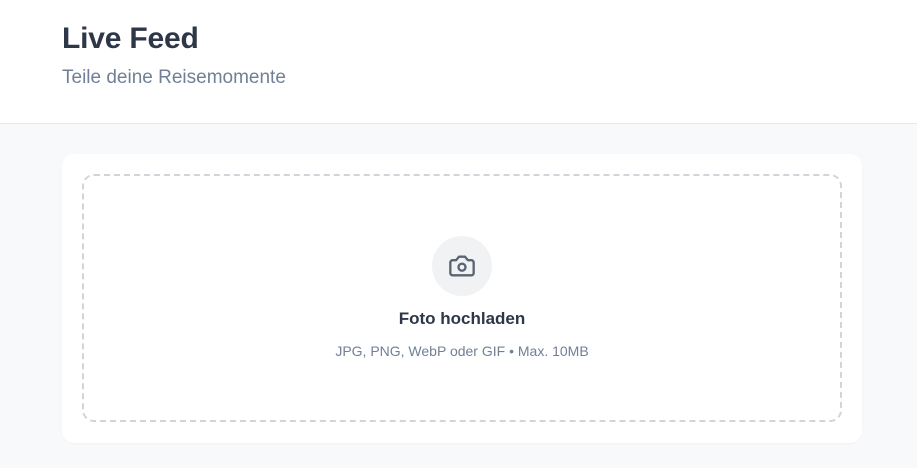  What do you see at coordinates (462, 351) in the screenshot?
I see `upload-hint: JPG, PNG, WebP oder GIF • Max. 10MB` at bounding box center [462, 351].